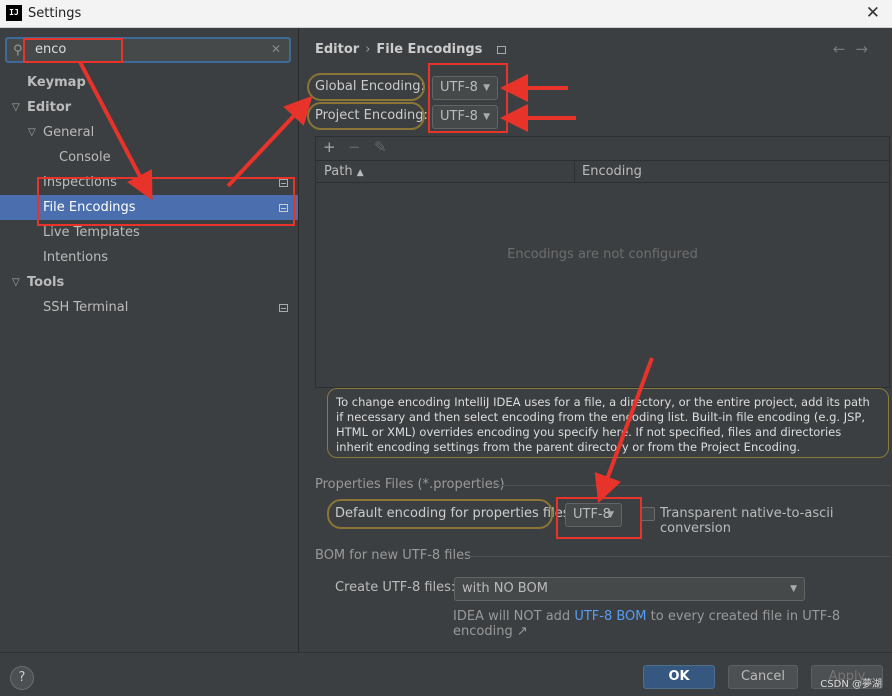 The image size is (892, 696). I want to click on tree-item-general: ▽ General, so click(149, 132).